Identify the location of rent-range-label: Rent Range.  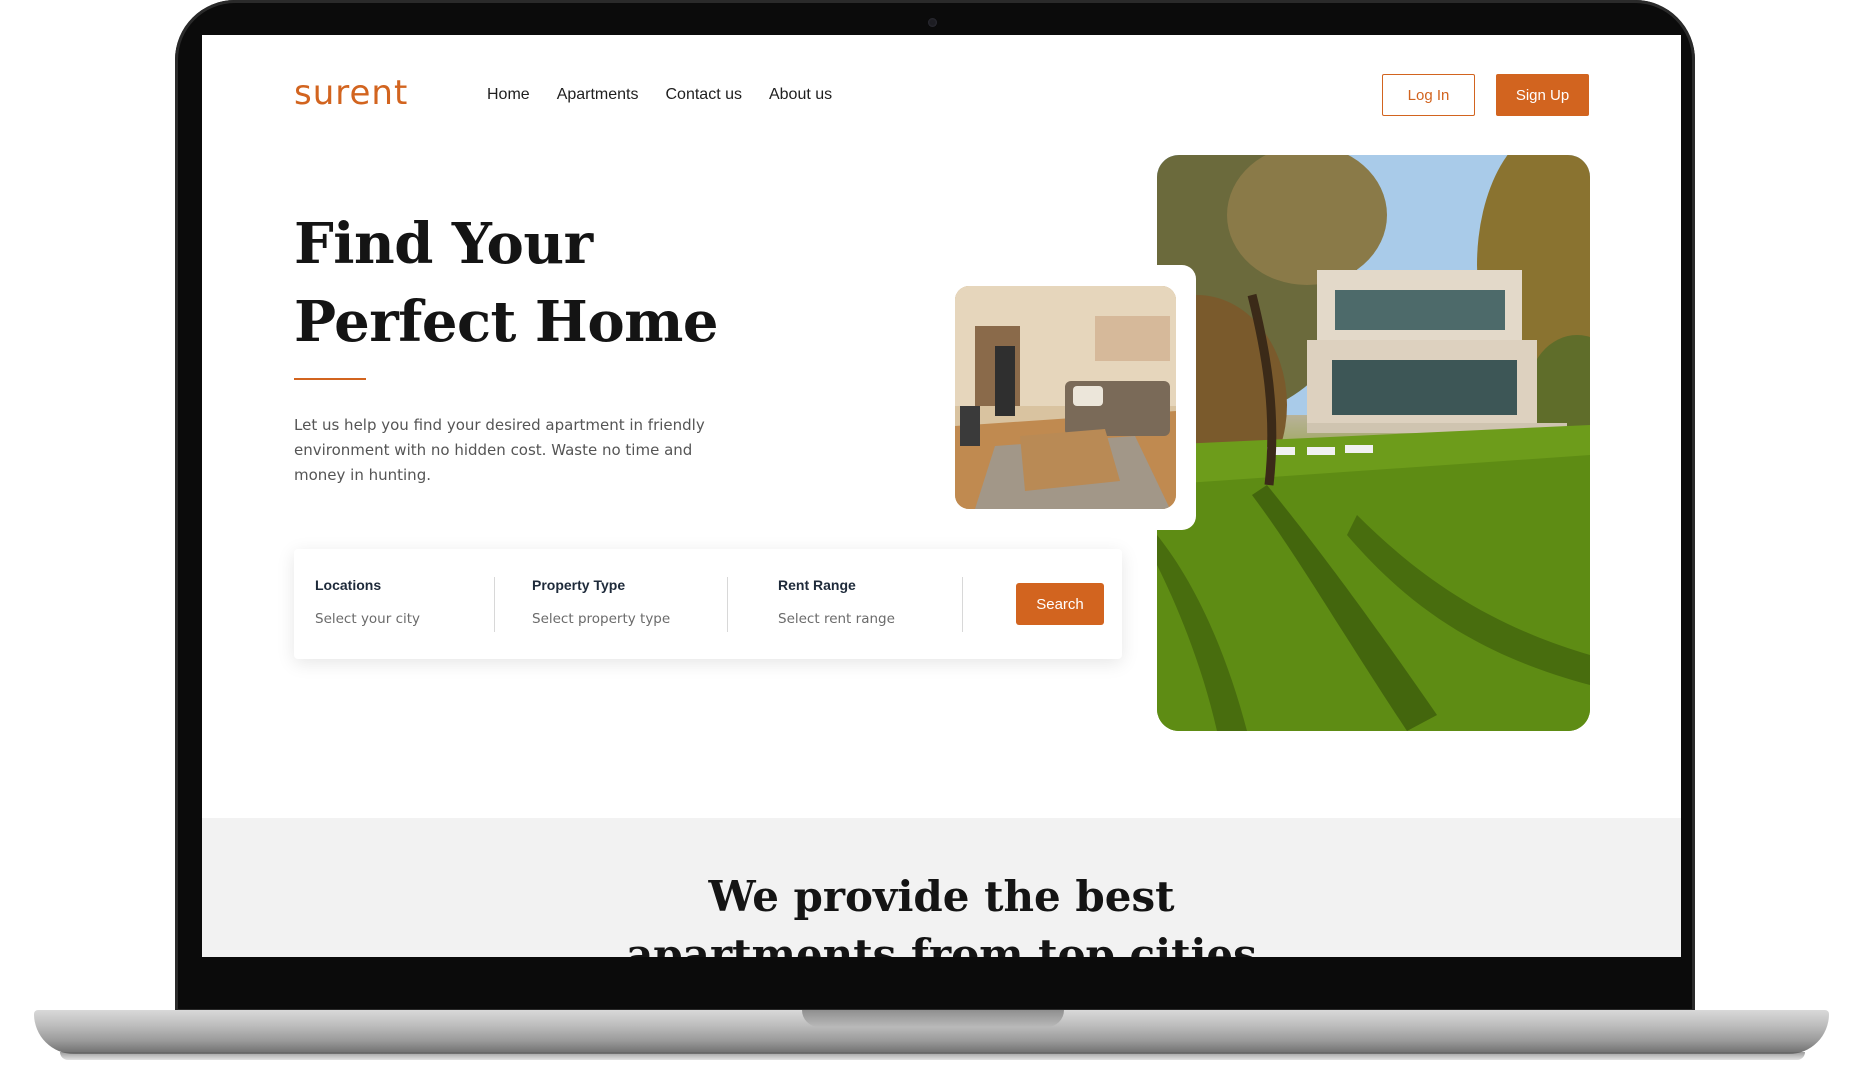
(817, 585).